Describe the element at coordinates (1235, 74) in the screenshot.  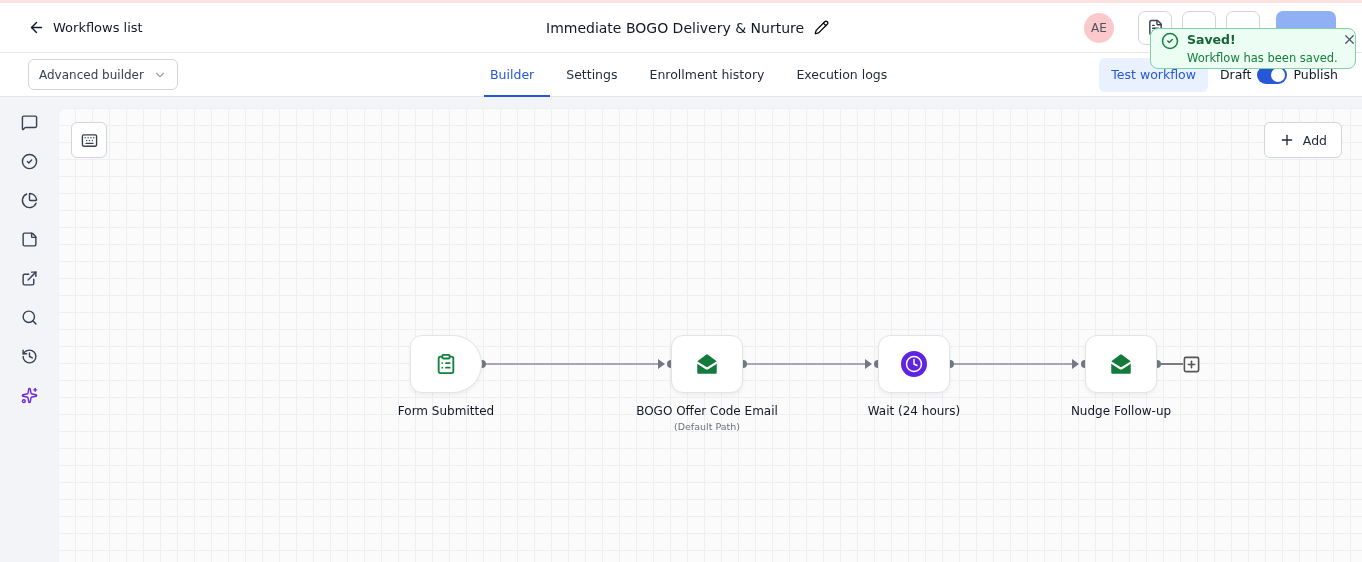
I see `toggle-label: Draft` at that location.